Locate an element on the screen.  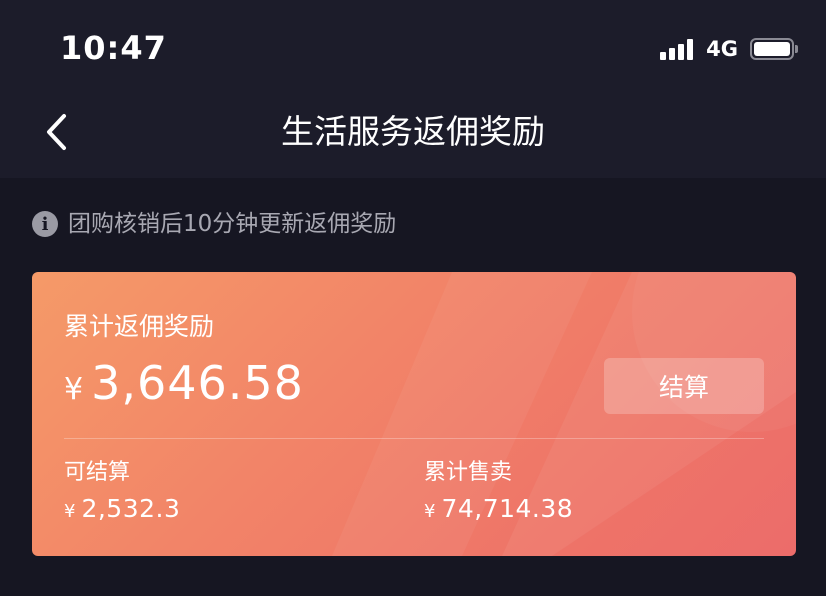
settleable-value: 2,532.3 is located at coordinates (131, 508).